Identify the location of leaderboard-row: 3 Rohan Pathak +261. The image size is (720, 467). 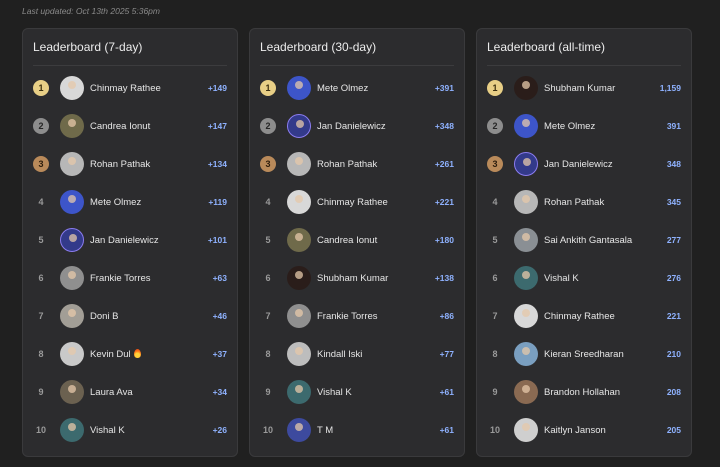
(357, 164).